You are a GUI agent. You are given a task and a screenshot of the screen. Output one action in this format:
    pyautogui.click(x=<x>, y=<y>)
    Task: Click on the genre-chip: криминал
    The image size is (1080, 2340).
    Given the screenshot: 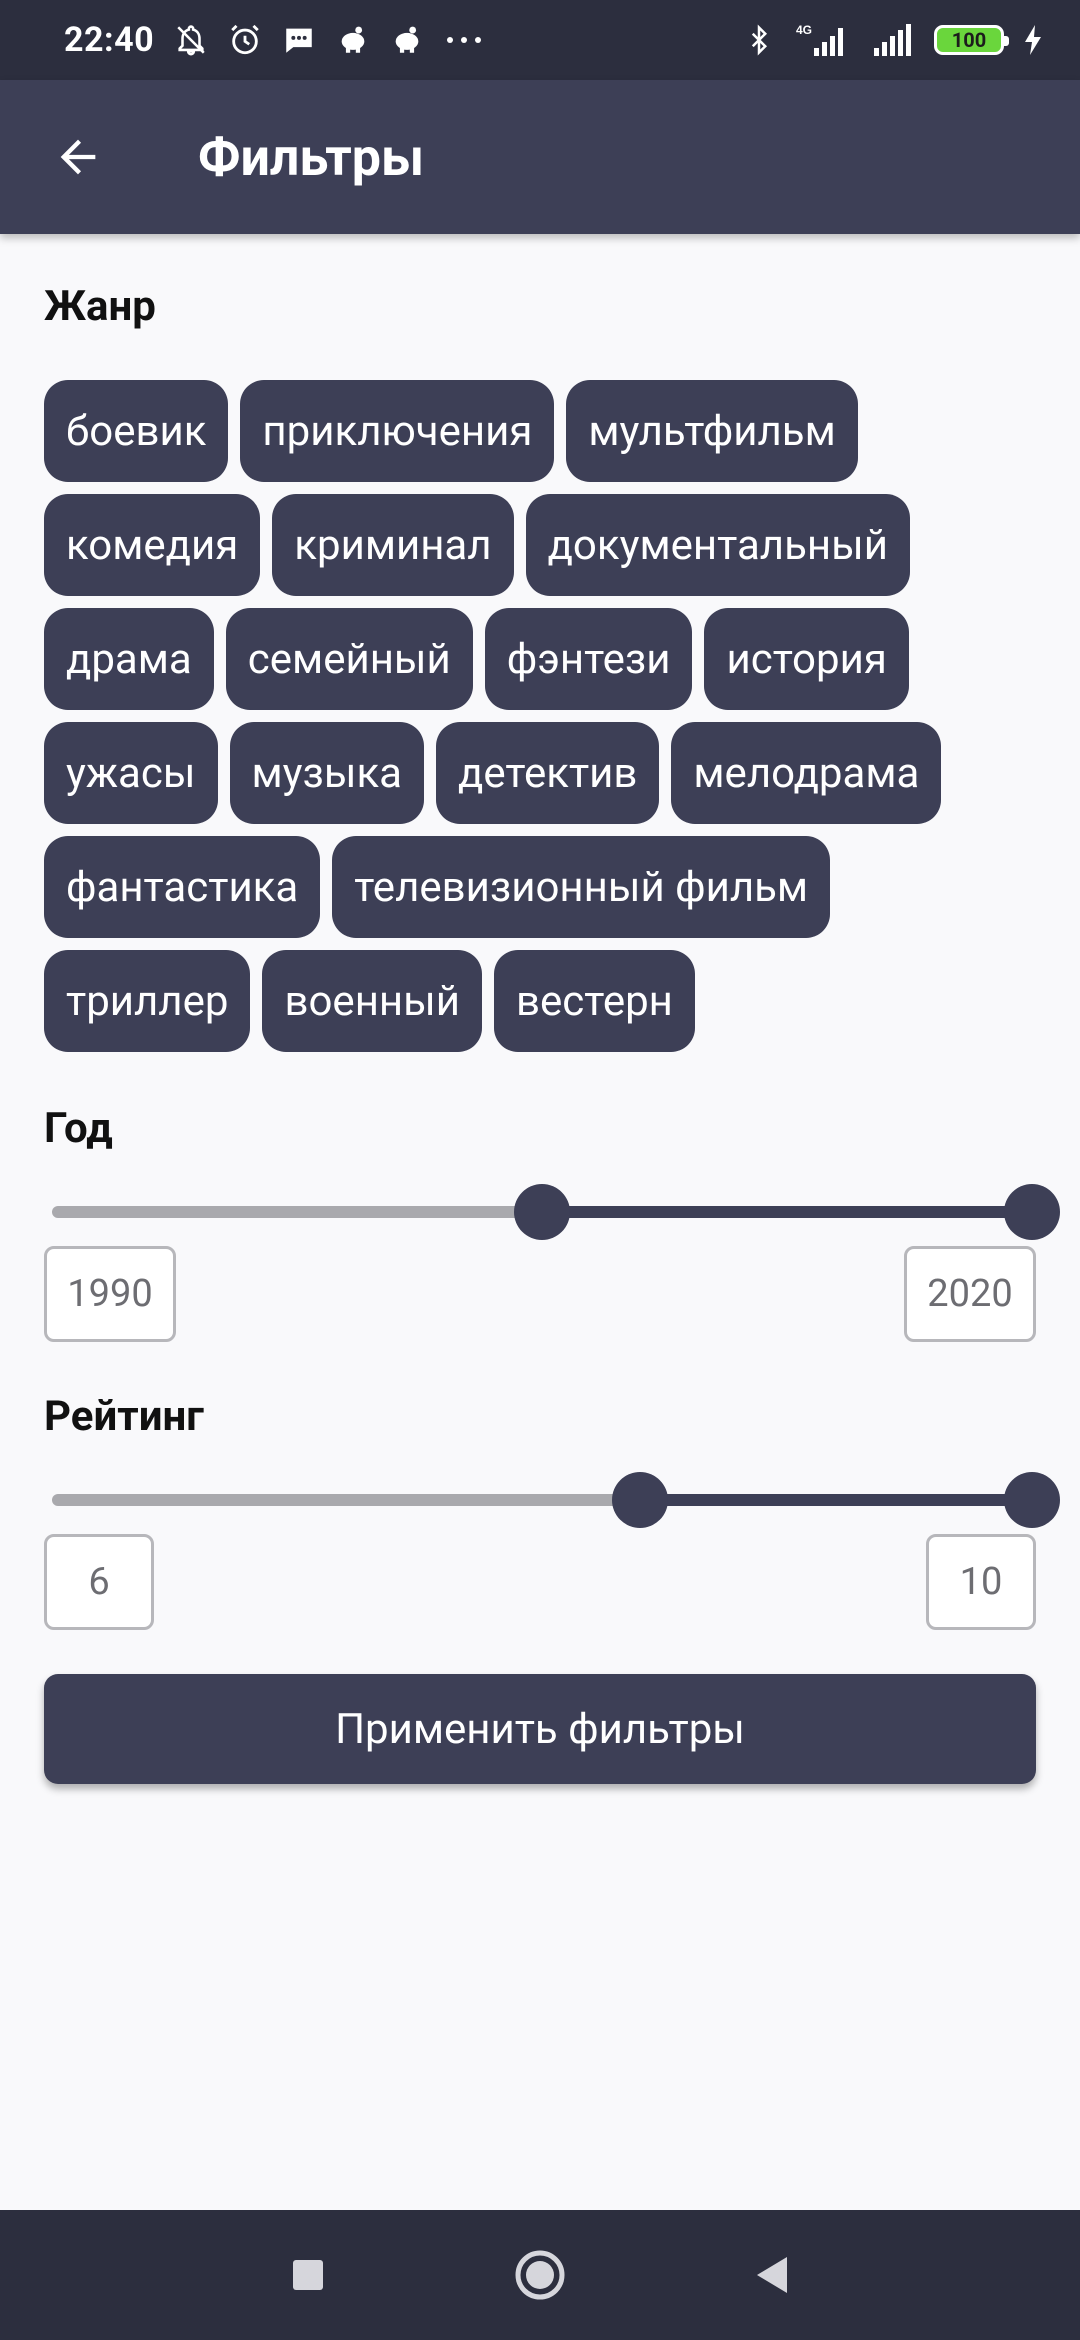 What is the action you would take?
    pyautogui.click(x=393, y=545)
    